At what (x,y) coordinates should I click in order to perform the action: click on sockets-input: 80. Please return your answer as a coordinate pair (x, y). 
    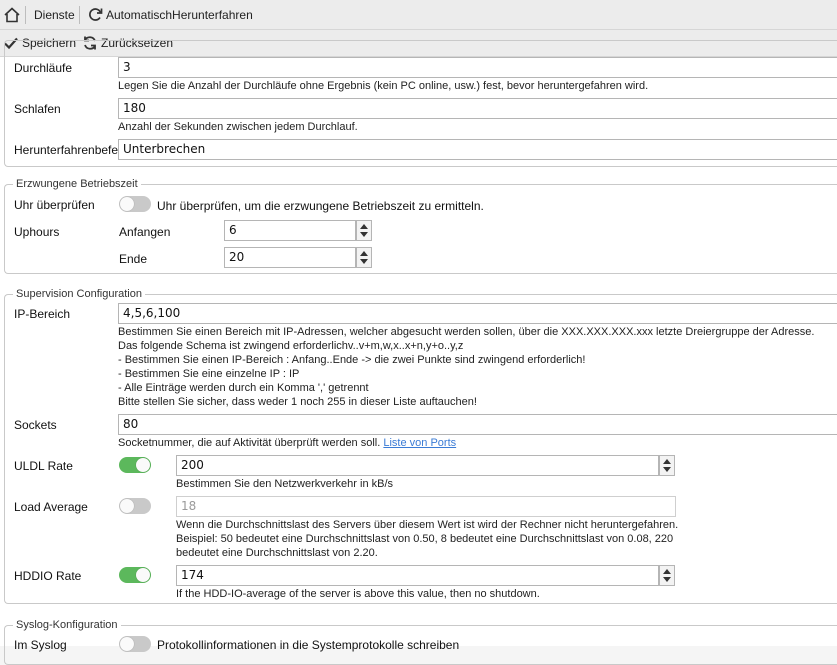
    Looking at the image, I should click on (477, 424).